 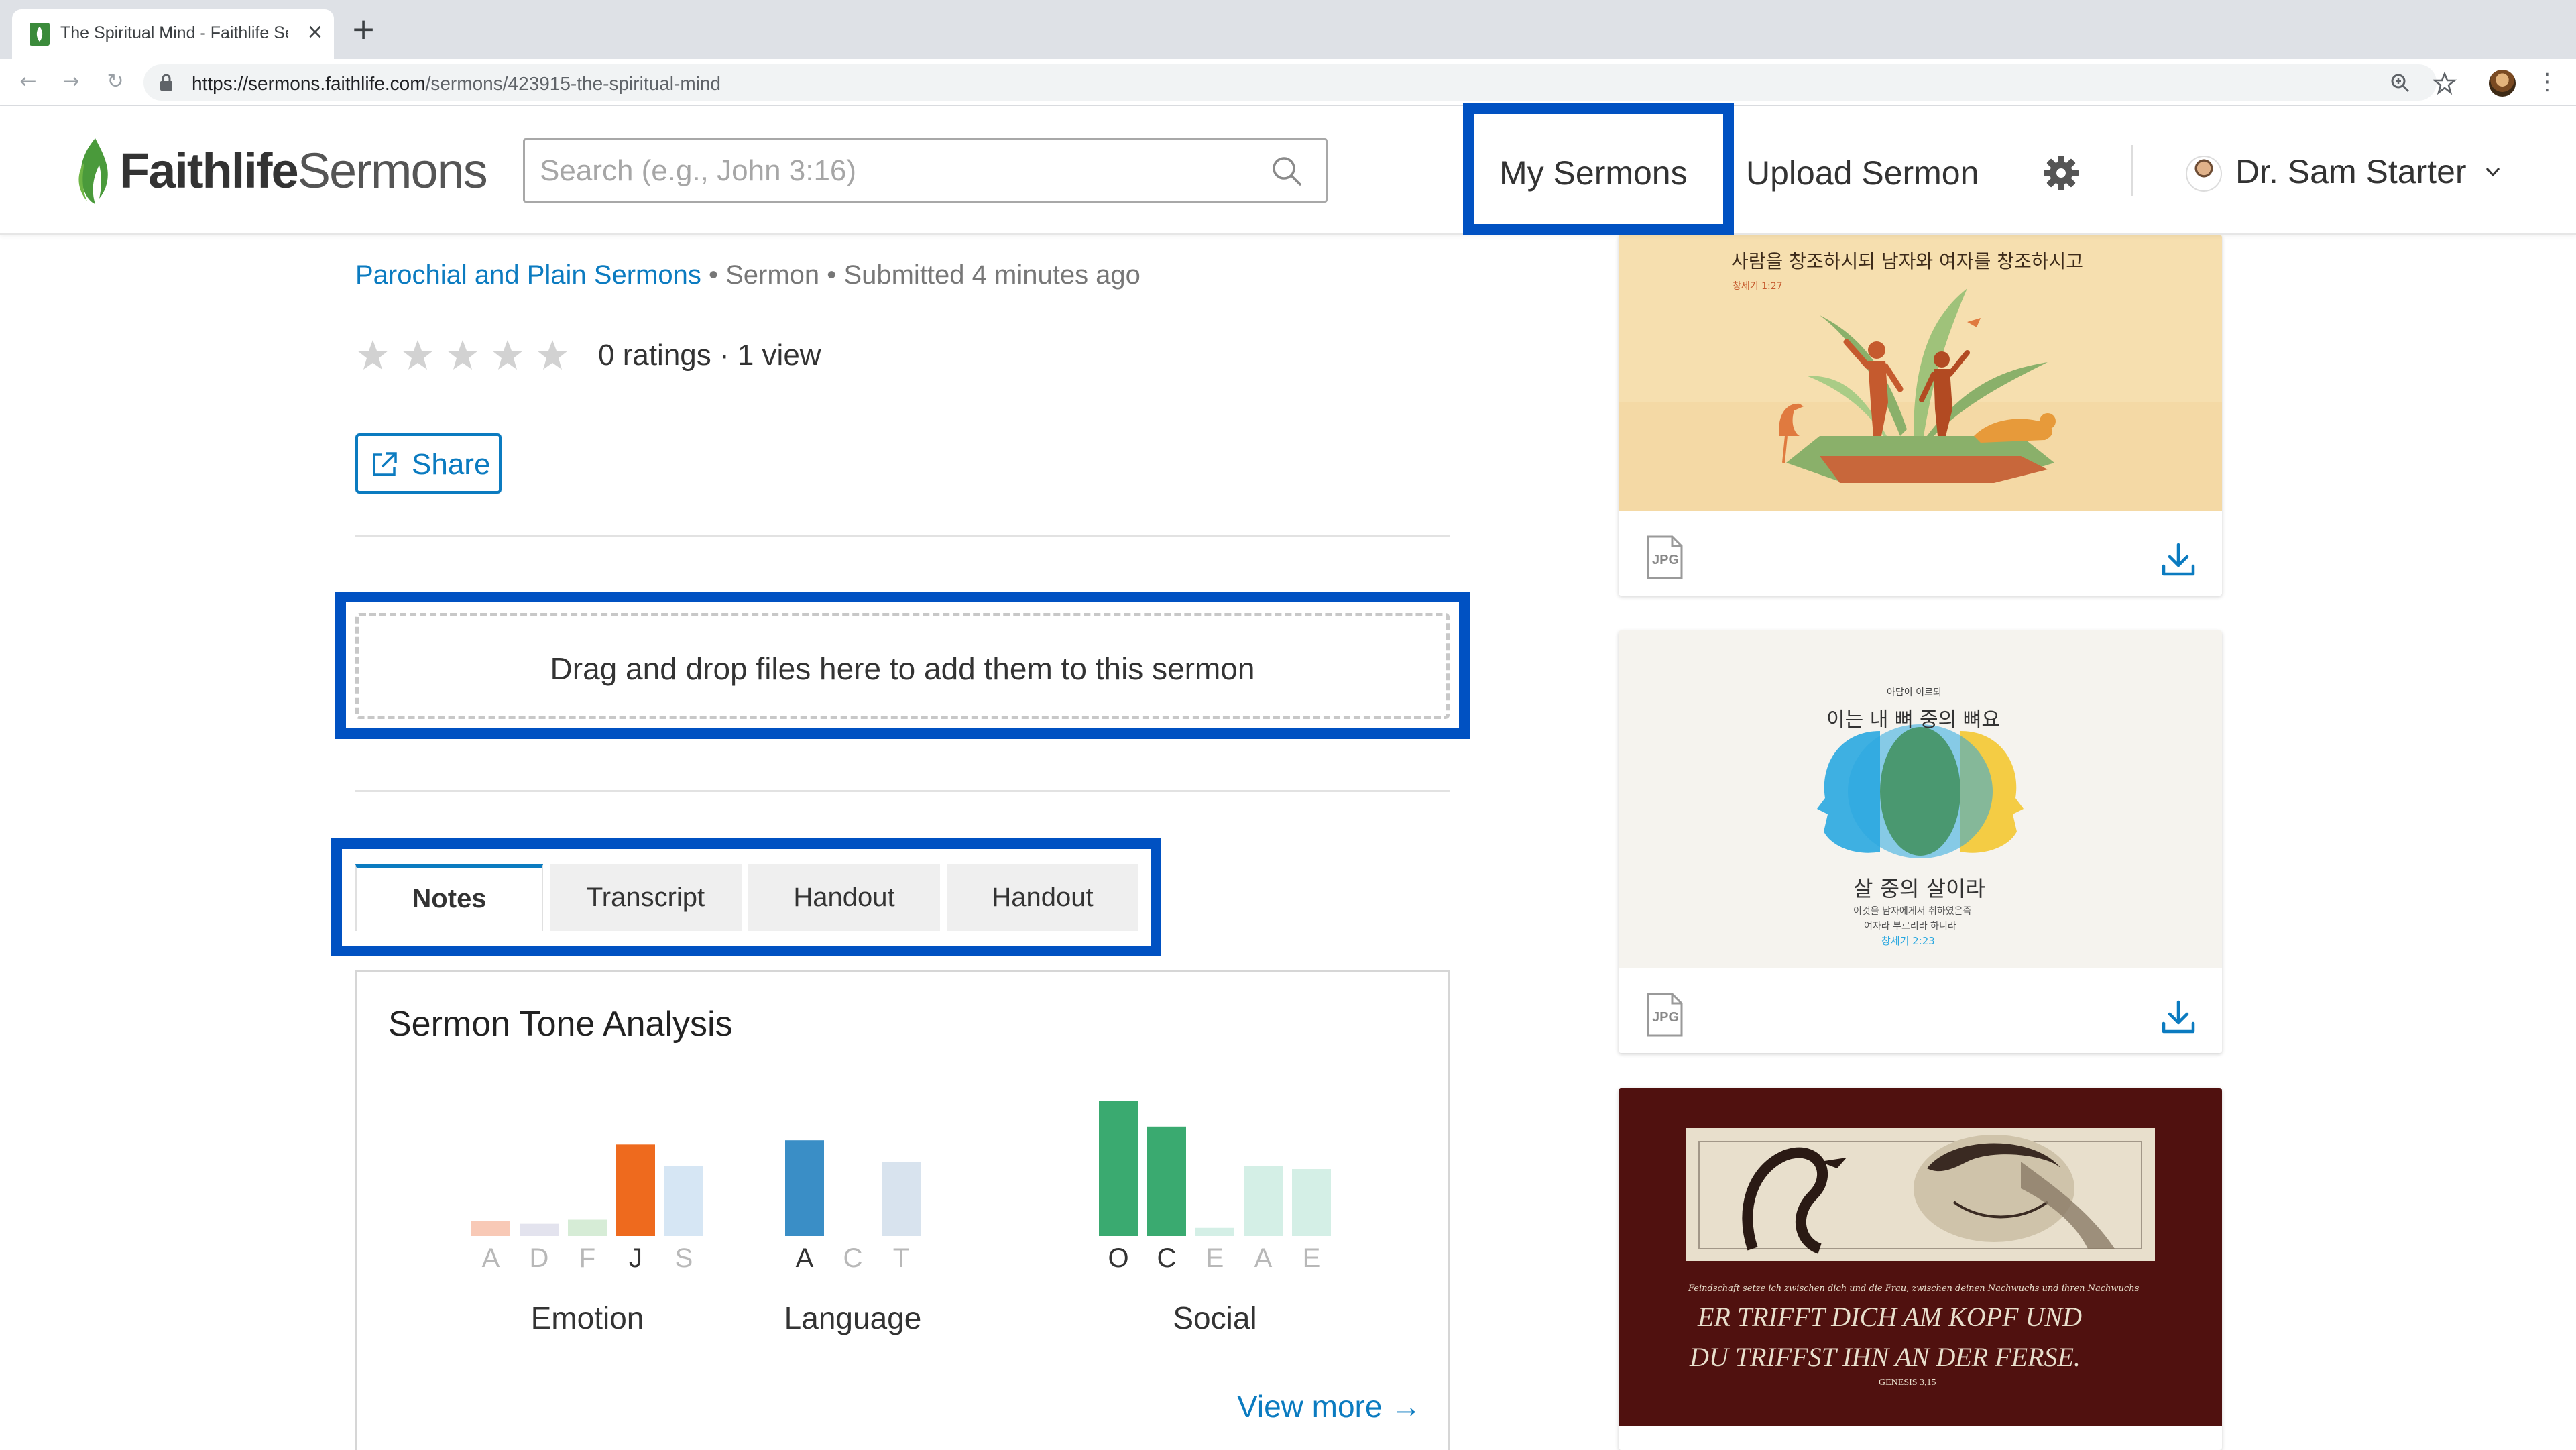 I want to click on tone-bar-language-a, so click(x=804, y=1188).